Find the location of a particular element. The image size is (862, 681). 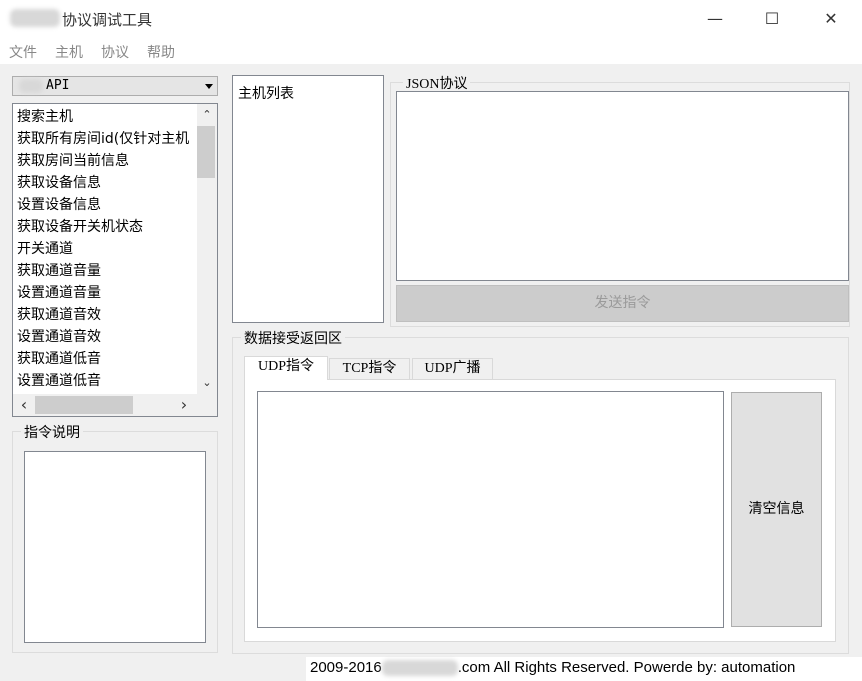

horizontal-scrollbar: ‹ › is located at coordinates (105, 405).